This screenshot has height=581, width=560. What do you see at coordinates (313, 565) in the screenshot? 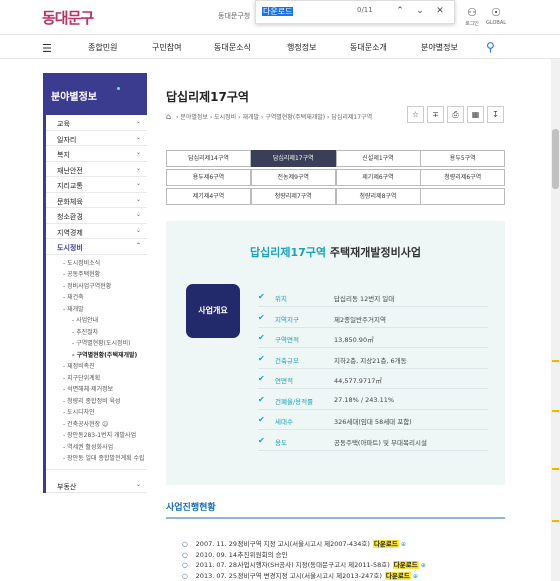
I see `history-text: 사업시행자(SH공사) 지정(동대문구고시 제2011-58호)` at bounding box center [313, 565].